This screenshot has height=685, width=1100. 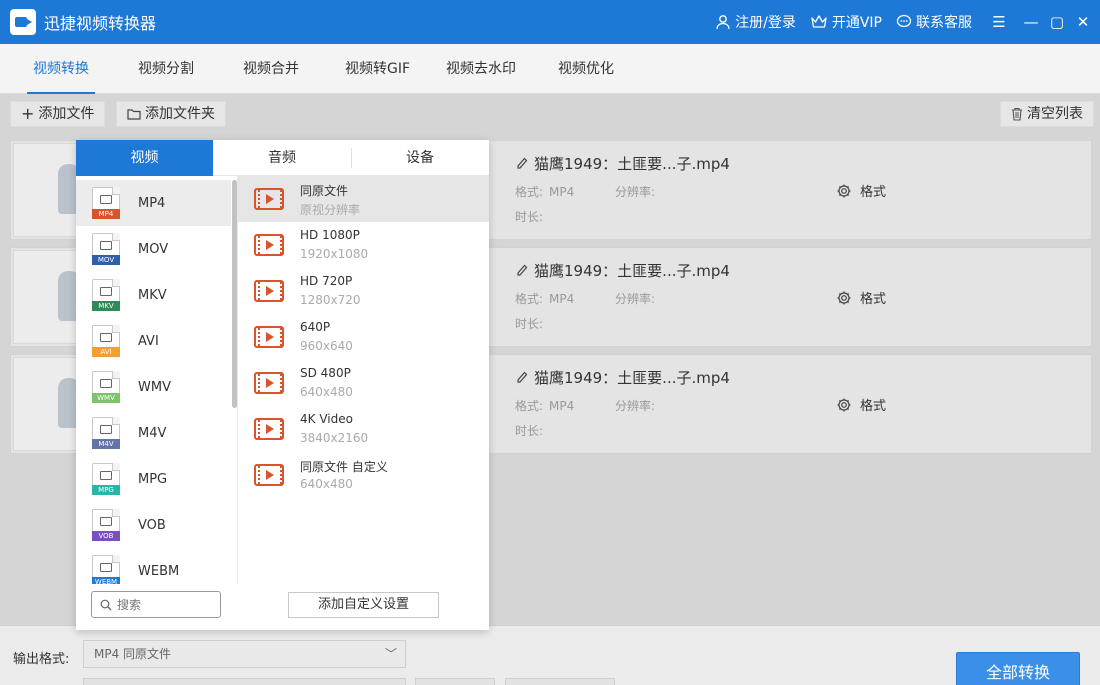 What do you see at coordinates (144, 158) in the screenshot?
I see `panel-tab-video: 视频` at bounding box center [144, 158].